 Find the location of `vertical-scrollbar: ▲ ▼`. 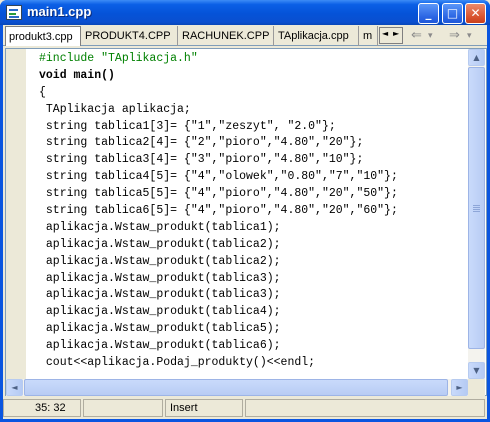

vertical-scrollbar: ▲ ▼ is located at coordinates (476, 214).